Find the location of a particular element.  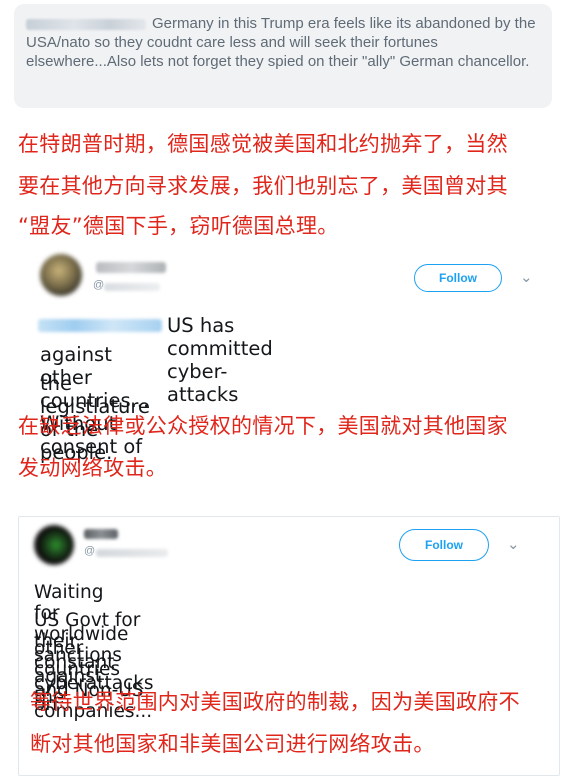

translation-2-line-2: 发动网络攻击。 is located at coordinates (93, 468).